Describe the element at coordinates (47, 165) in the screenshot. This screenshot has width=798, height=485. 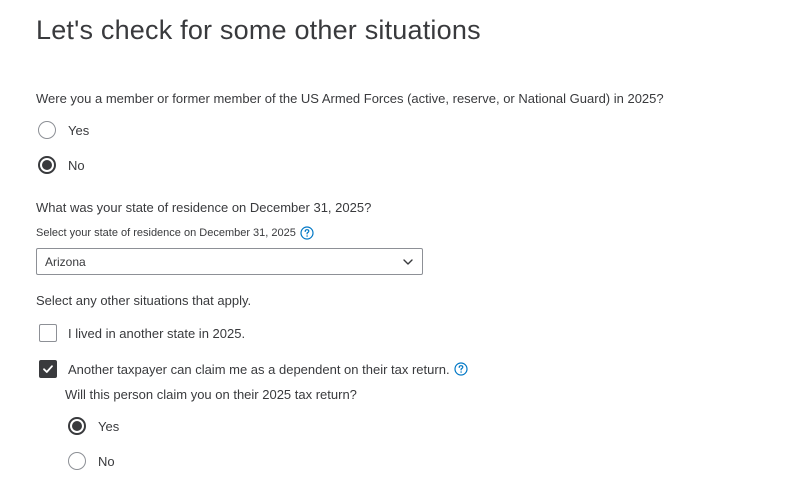
I see `military-no-radio` at that location.